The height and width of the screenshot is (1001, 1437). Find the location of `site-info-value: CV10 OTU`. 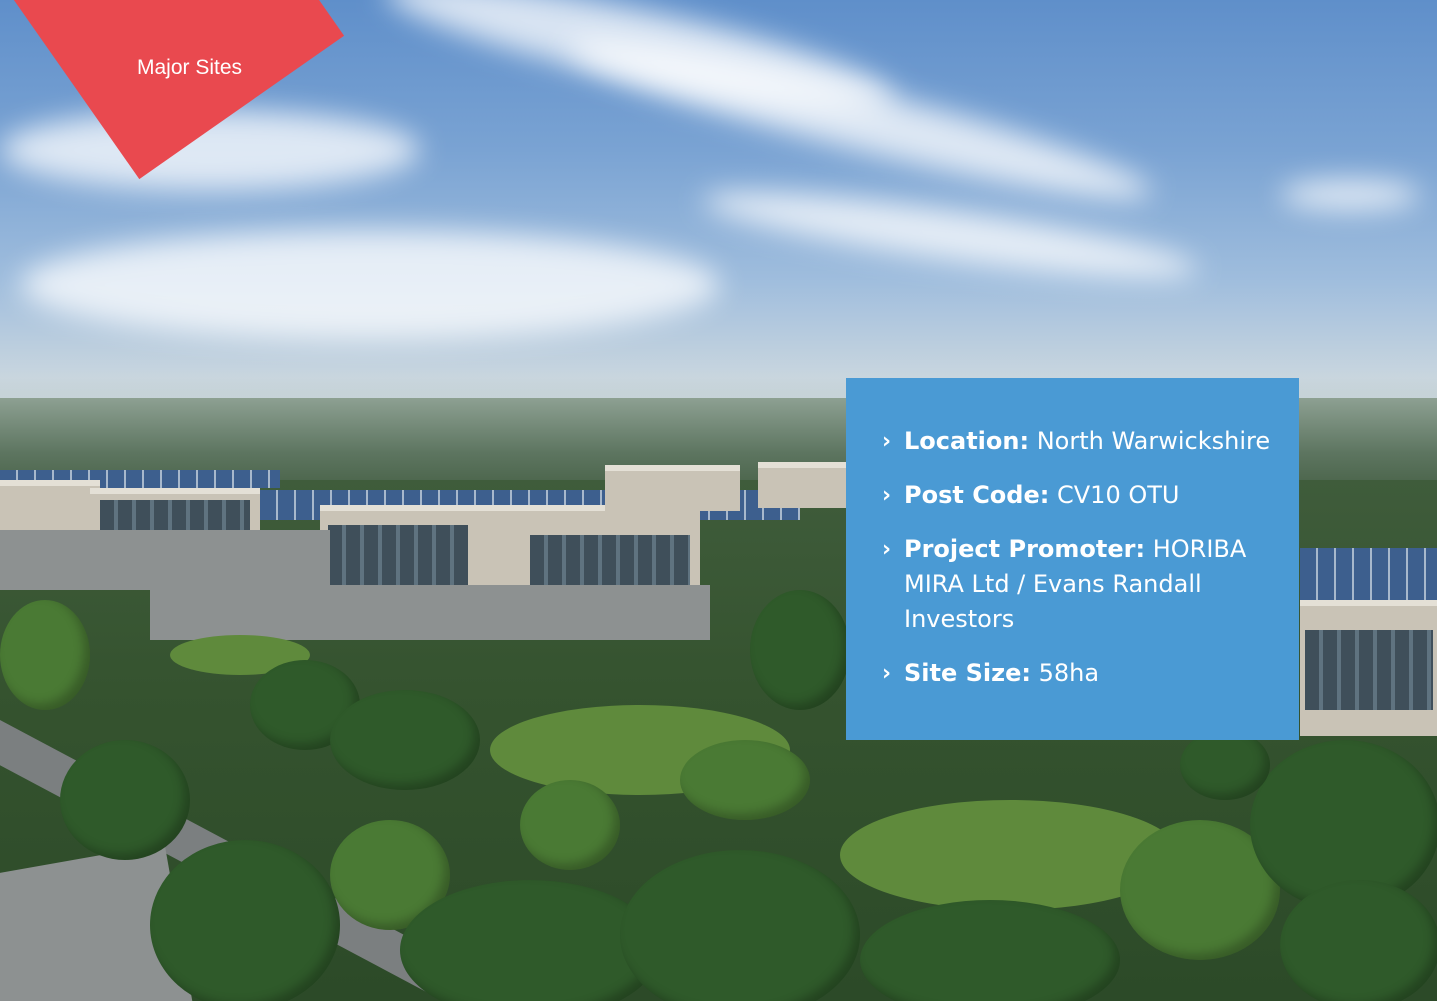

site-info-value: CV10 OTU is located at coordinates (1118, 495).